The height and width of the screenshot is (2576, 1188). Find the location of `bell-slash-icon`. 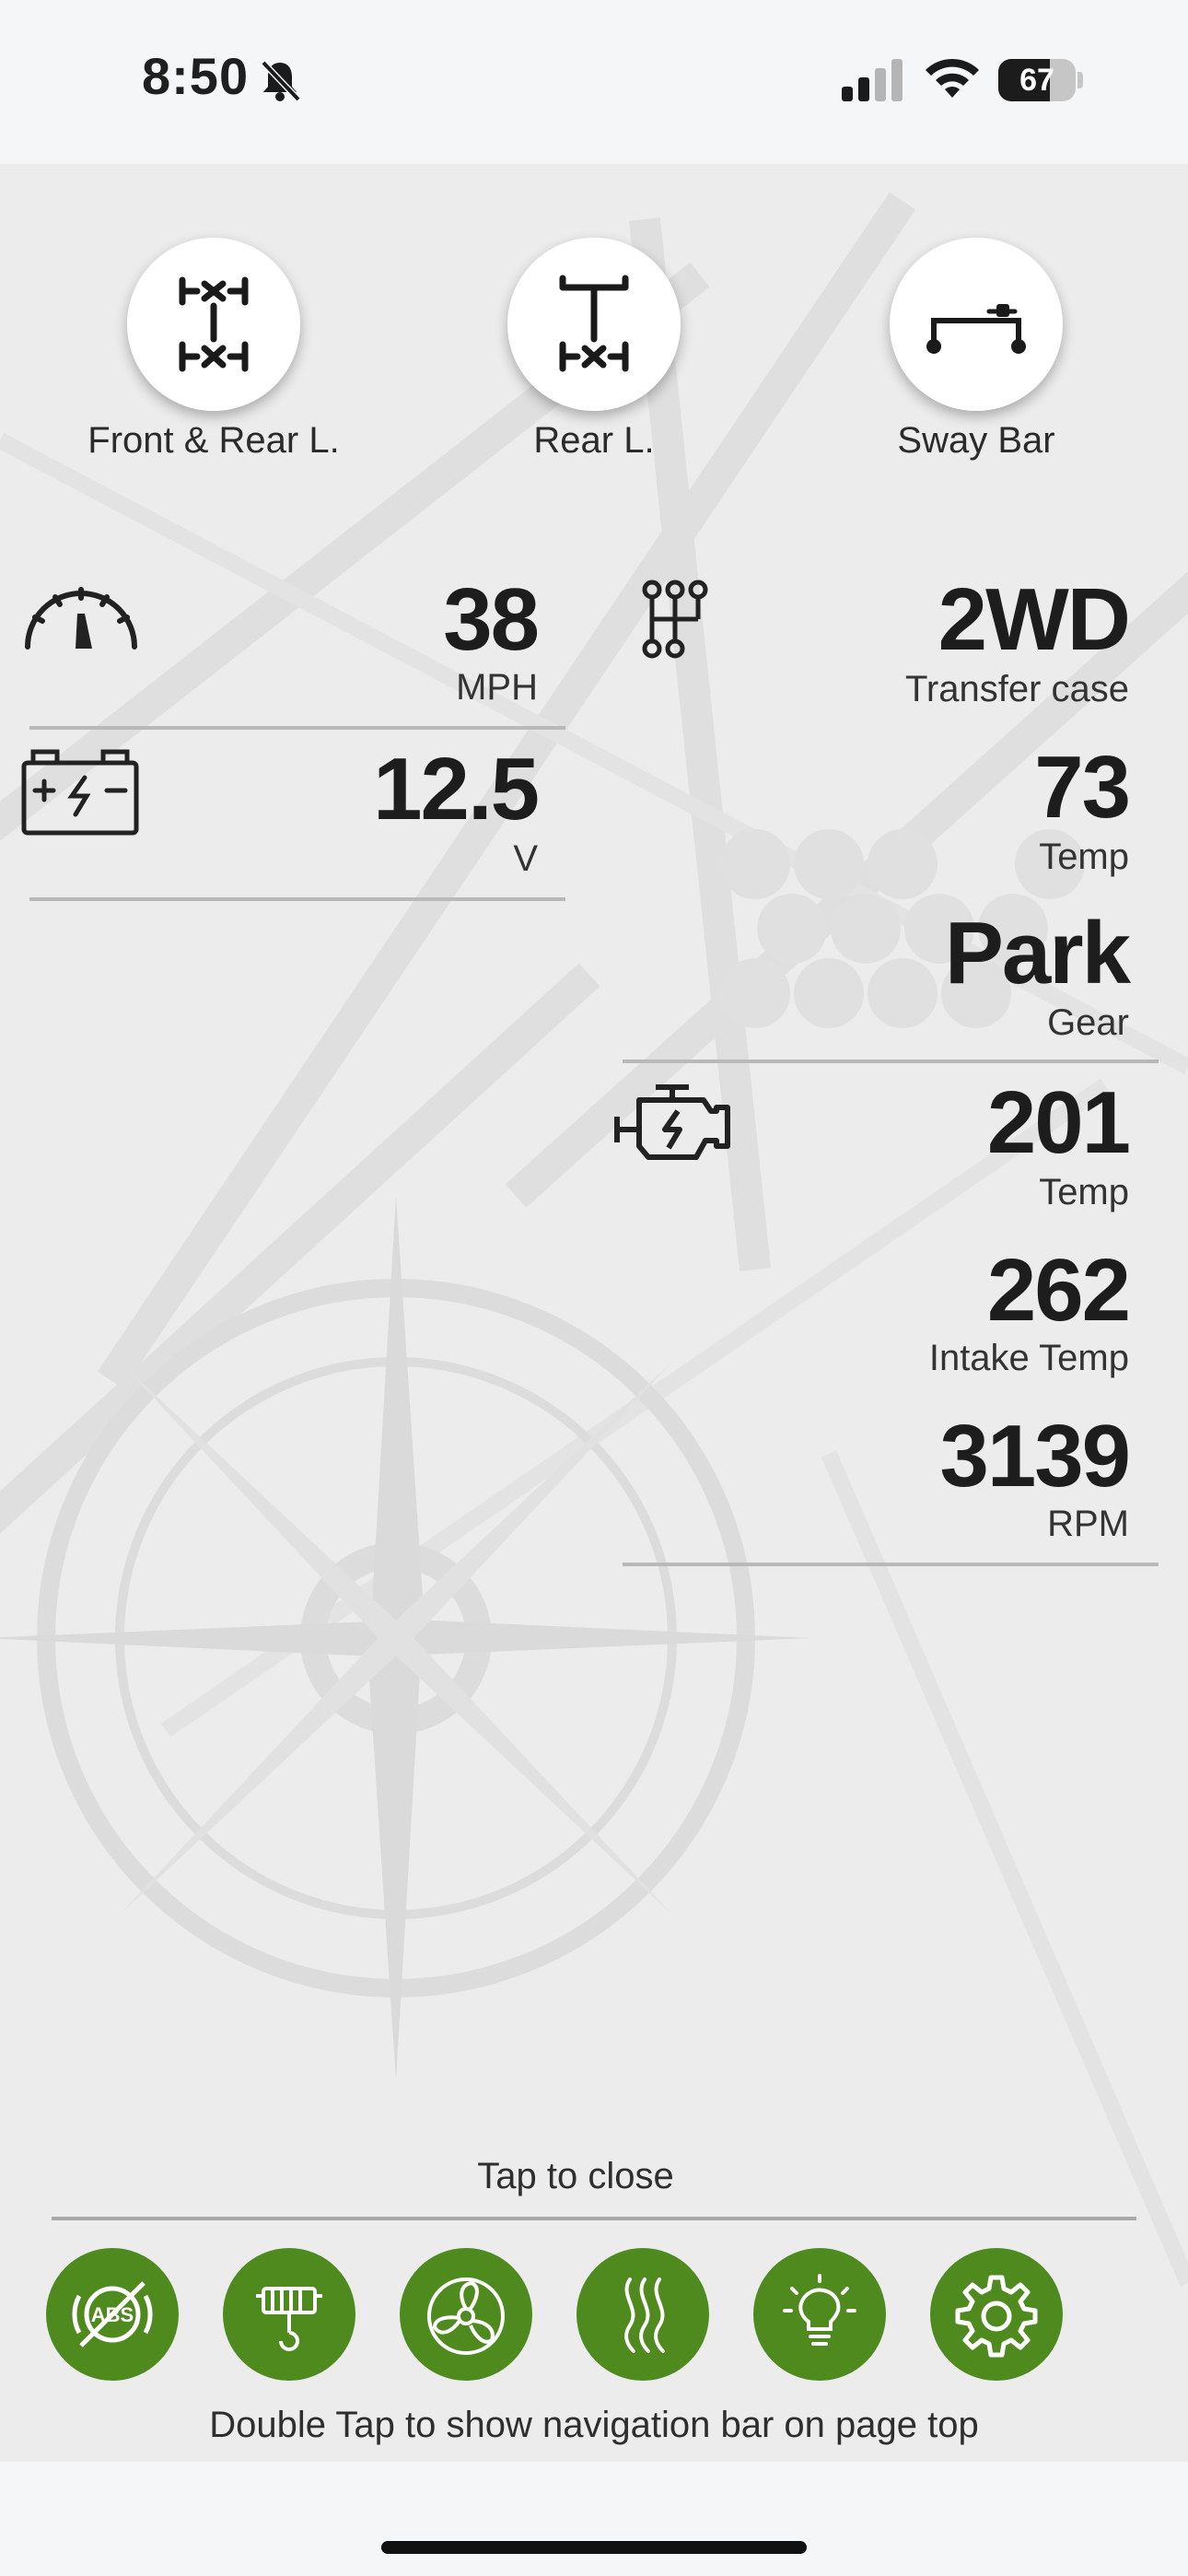

bell-slash-icon is located at coordinates (281, 81).